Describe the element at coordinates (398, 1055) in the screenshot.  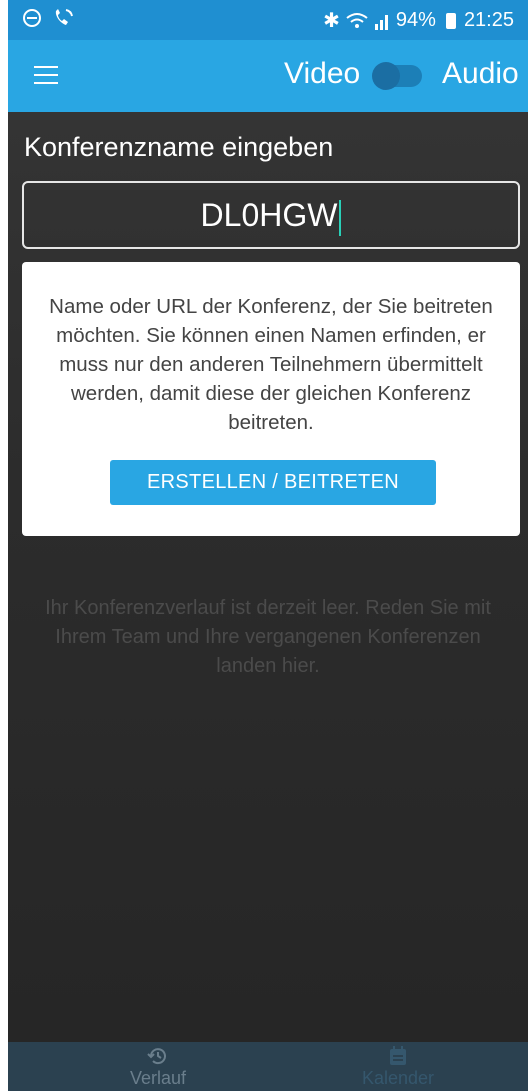
I see `calendar-icon` at that location.